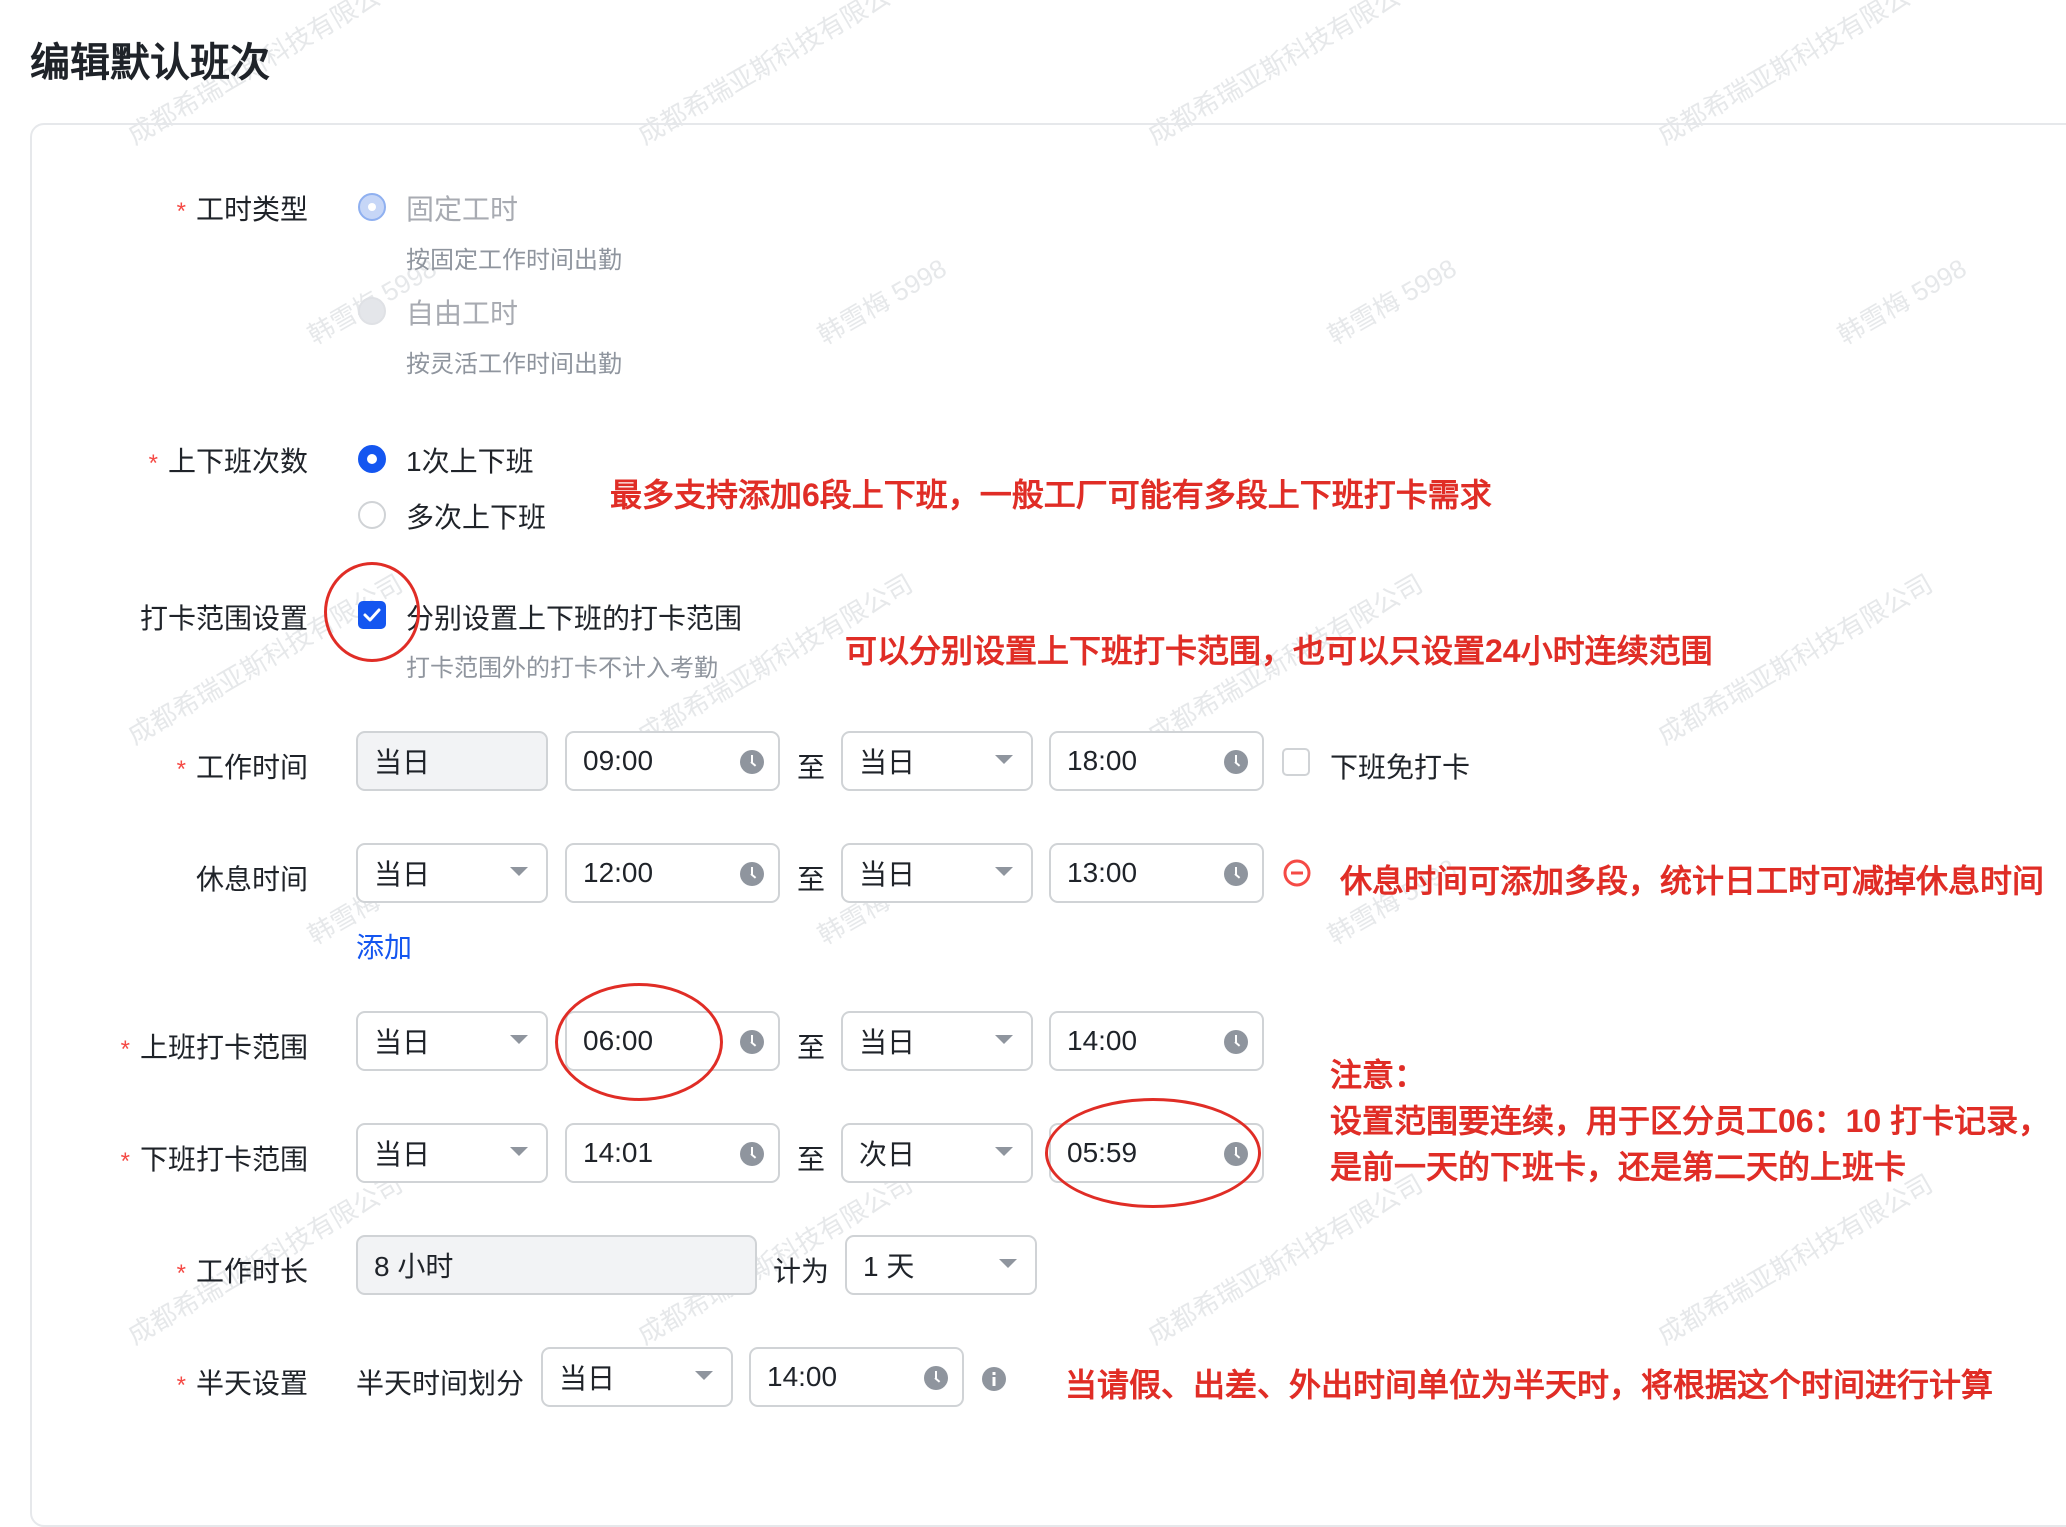  I want to click on rest-time-label: 休息时间, so click(251, 879).